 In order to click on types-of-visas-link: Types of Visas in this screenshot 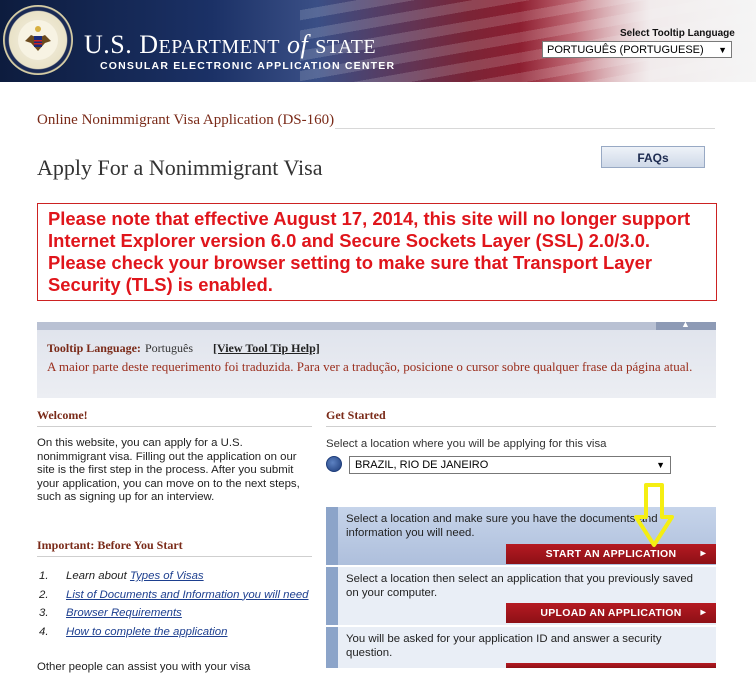, I will do `click(167, 576)`.